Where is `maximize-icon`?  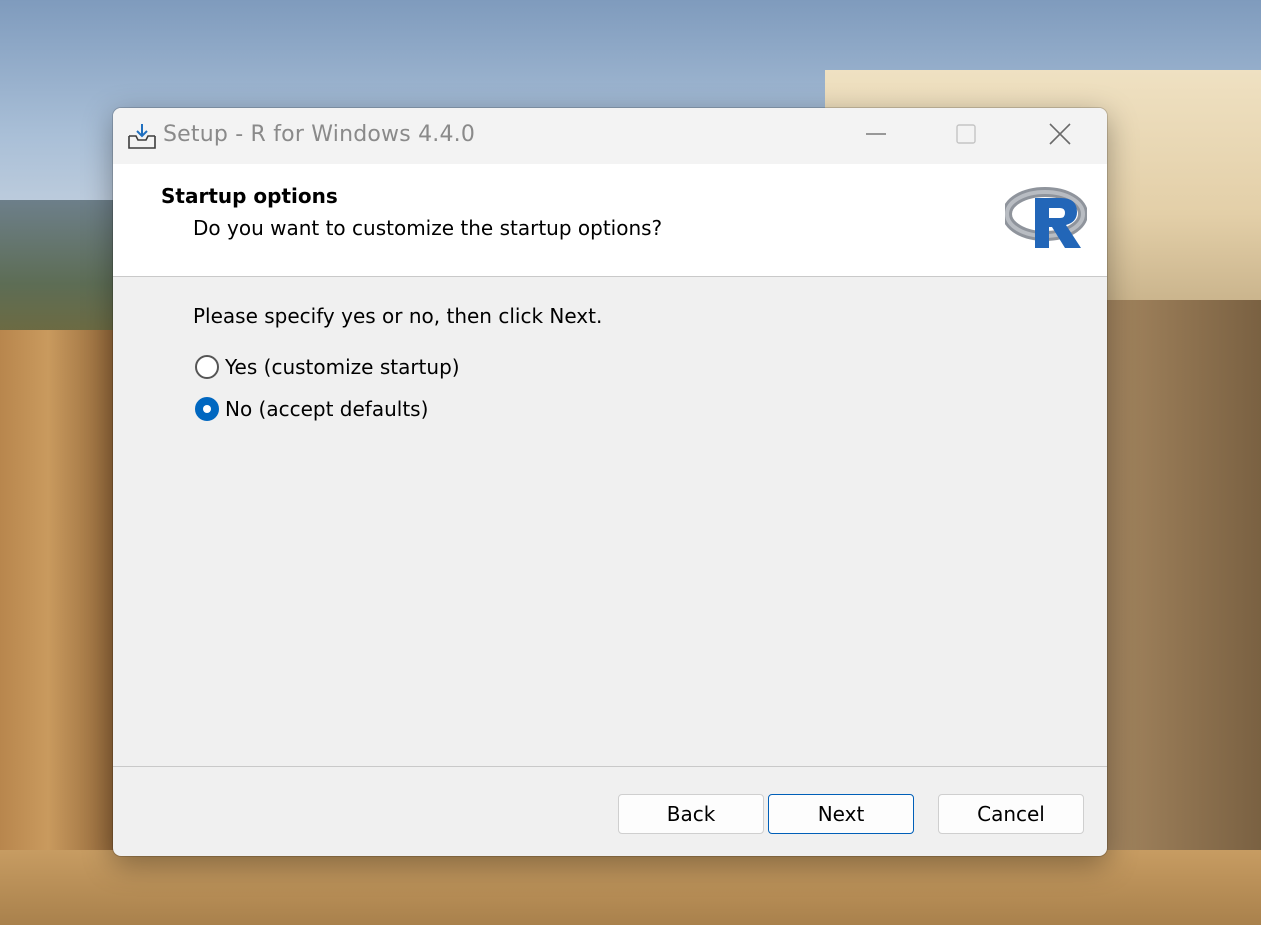 maximize-icon is located at coordinates (966, 136).